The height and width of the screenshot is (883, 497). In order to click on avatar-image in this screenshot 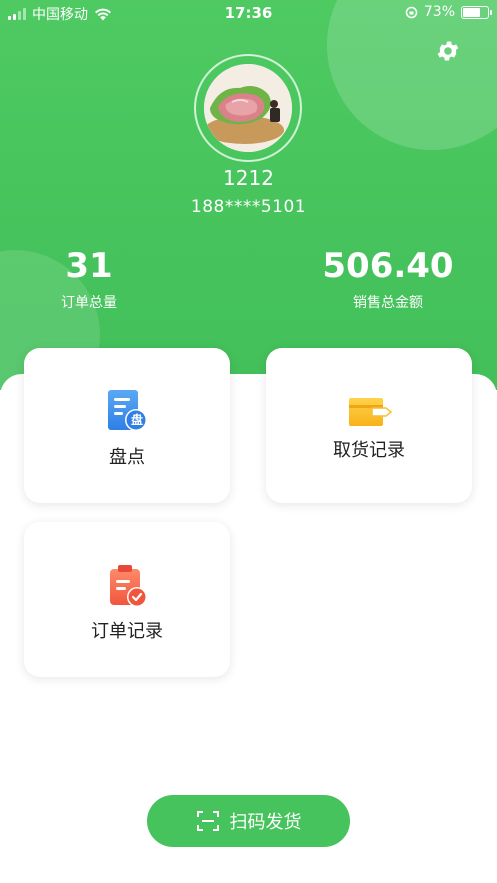, I will do `click(248, 108)`.